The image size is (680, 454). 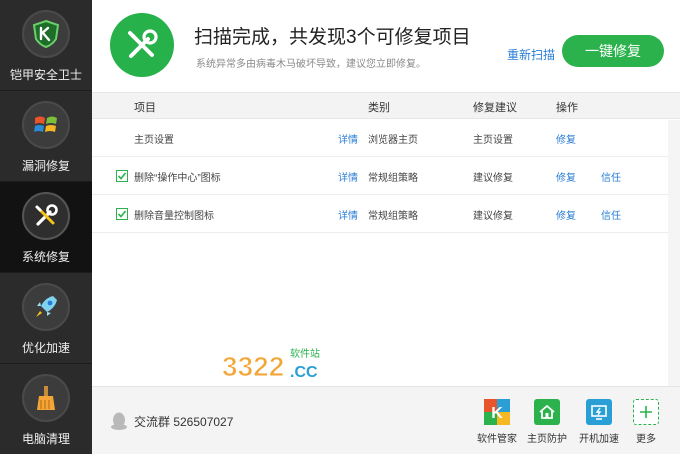 What do you see at coordinates (493, 140) in the screenshot?
I see `item-suggestion: 主页设置` at bounding box center [493, 140].